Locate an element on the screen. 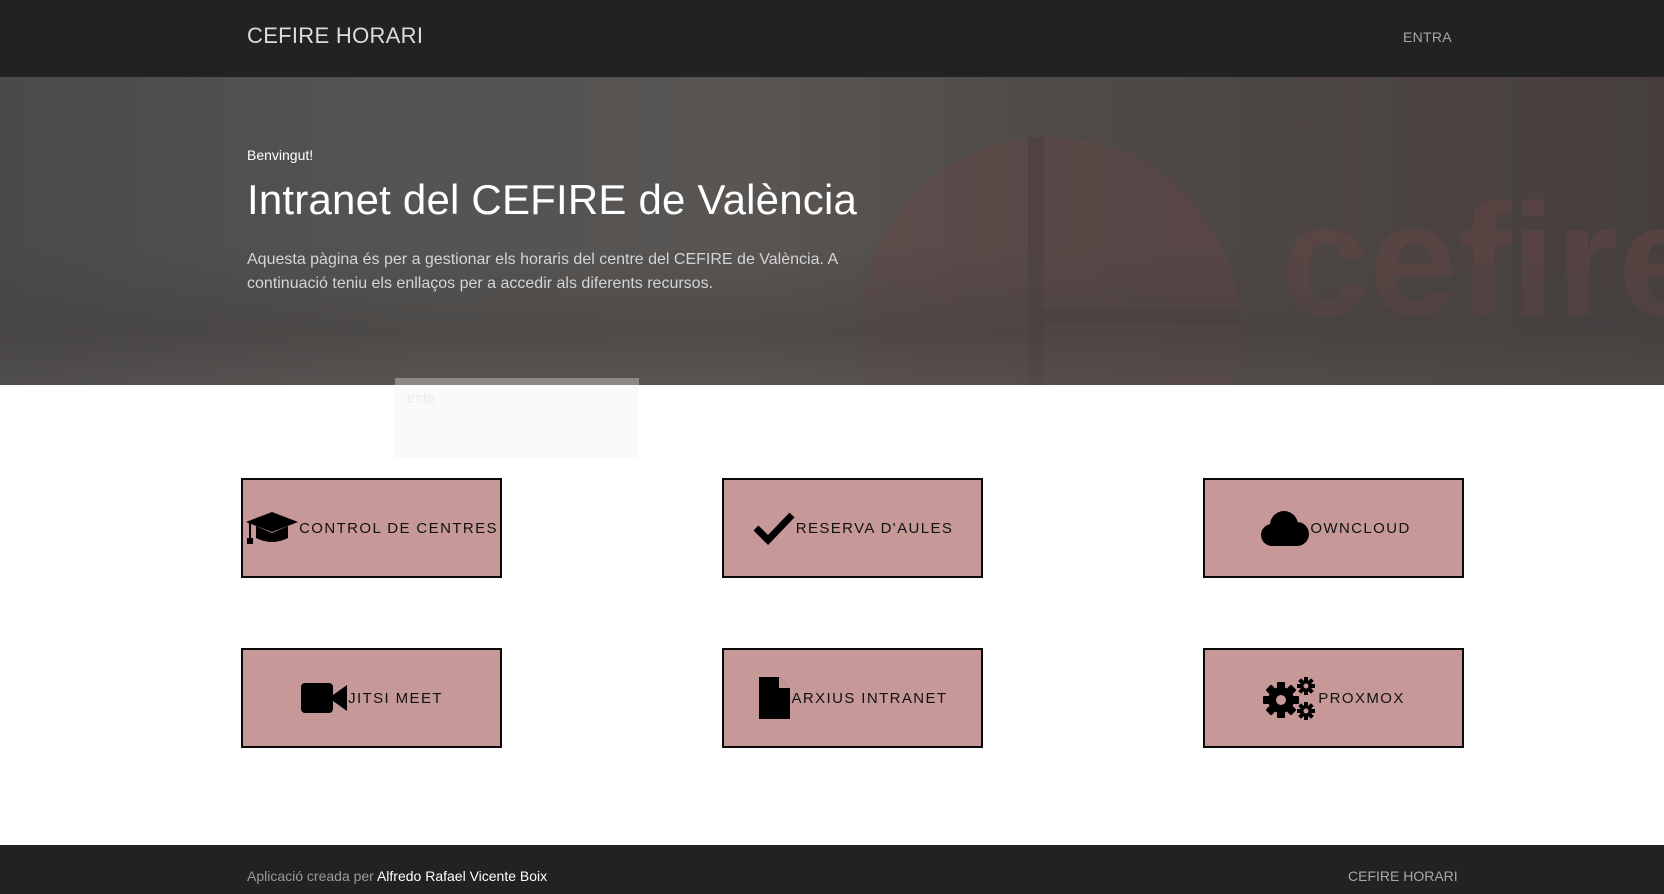 This screenshot has width=1664, height=894. brand-link: CEFIRE HORARI is located at coordinates (335, 36).